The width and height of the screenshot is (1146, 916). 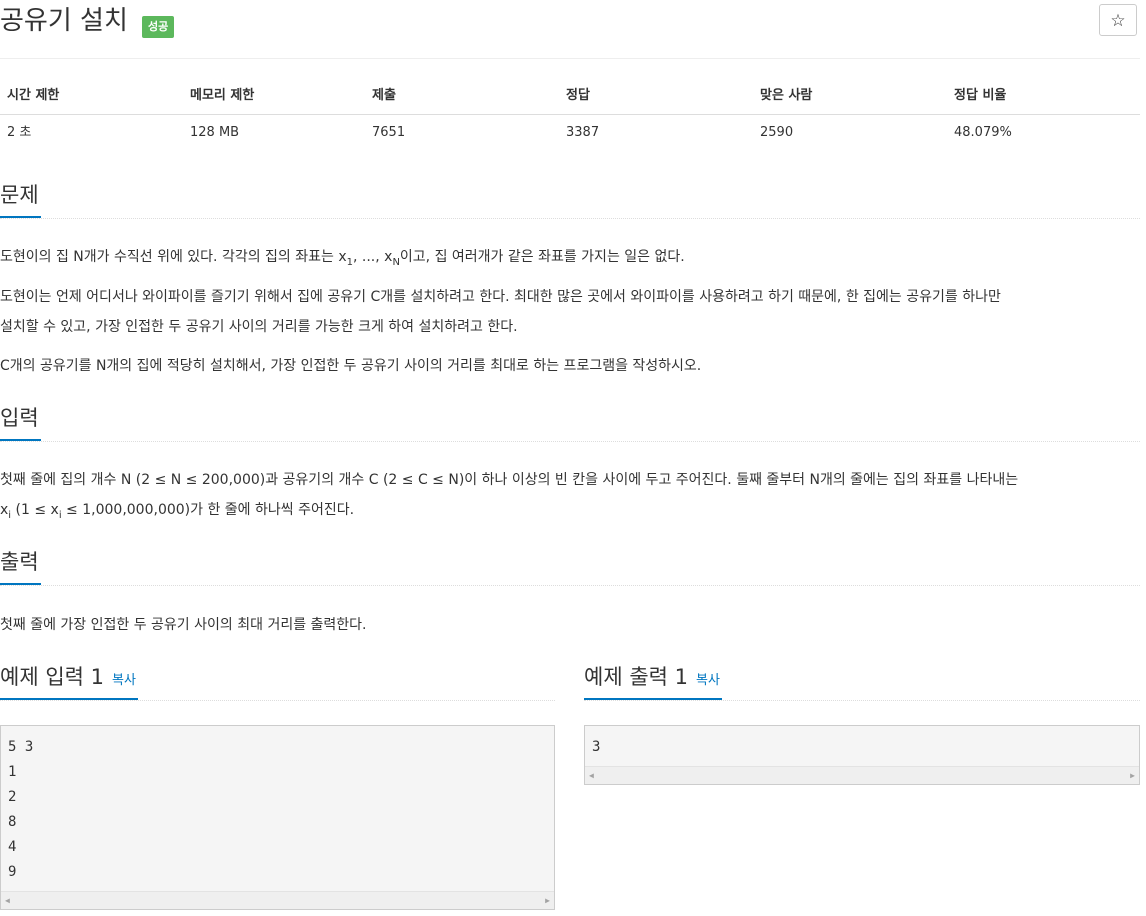 I want to click on section-title-input: 입력, so click(x=20, y=422).